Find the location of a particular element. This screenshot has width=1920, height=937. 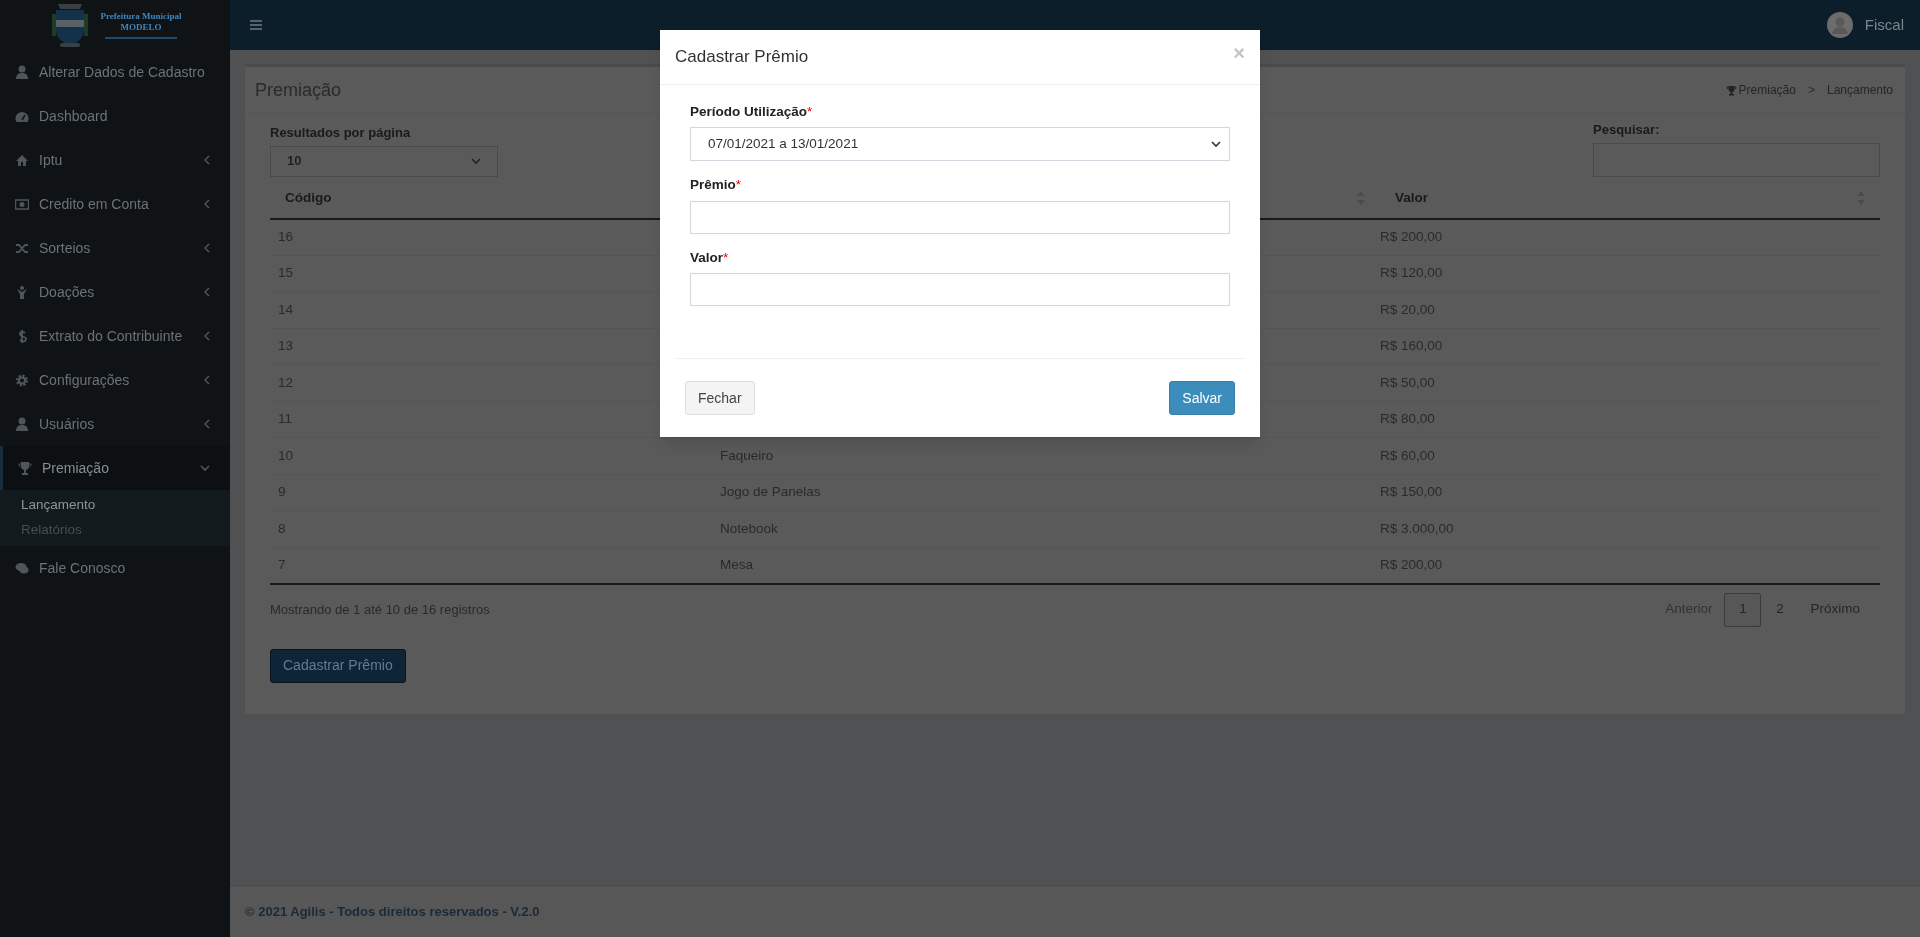

person-icon is located at coordinates (22, 292).